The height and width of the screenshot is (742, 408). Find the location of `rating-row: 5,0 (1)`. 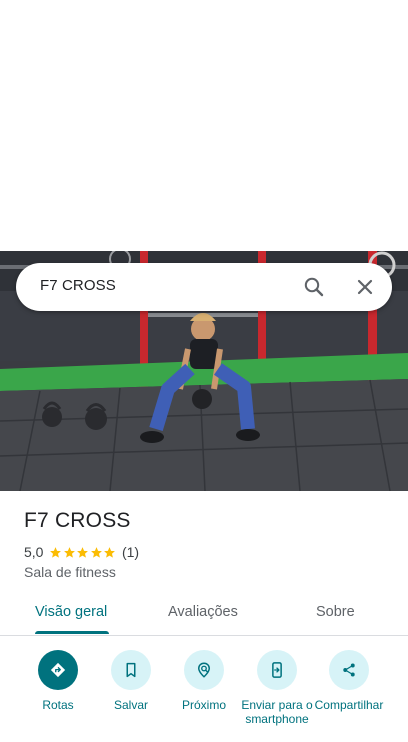

rating-row: 5,0 (1) is located at coordinates (81, 552).